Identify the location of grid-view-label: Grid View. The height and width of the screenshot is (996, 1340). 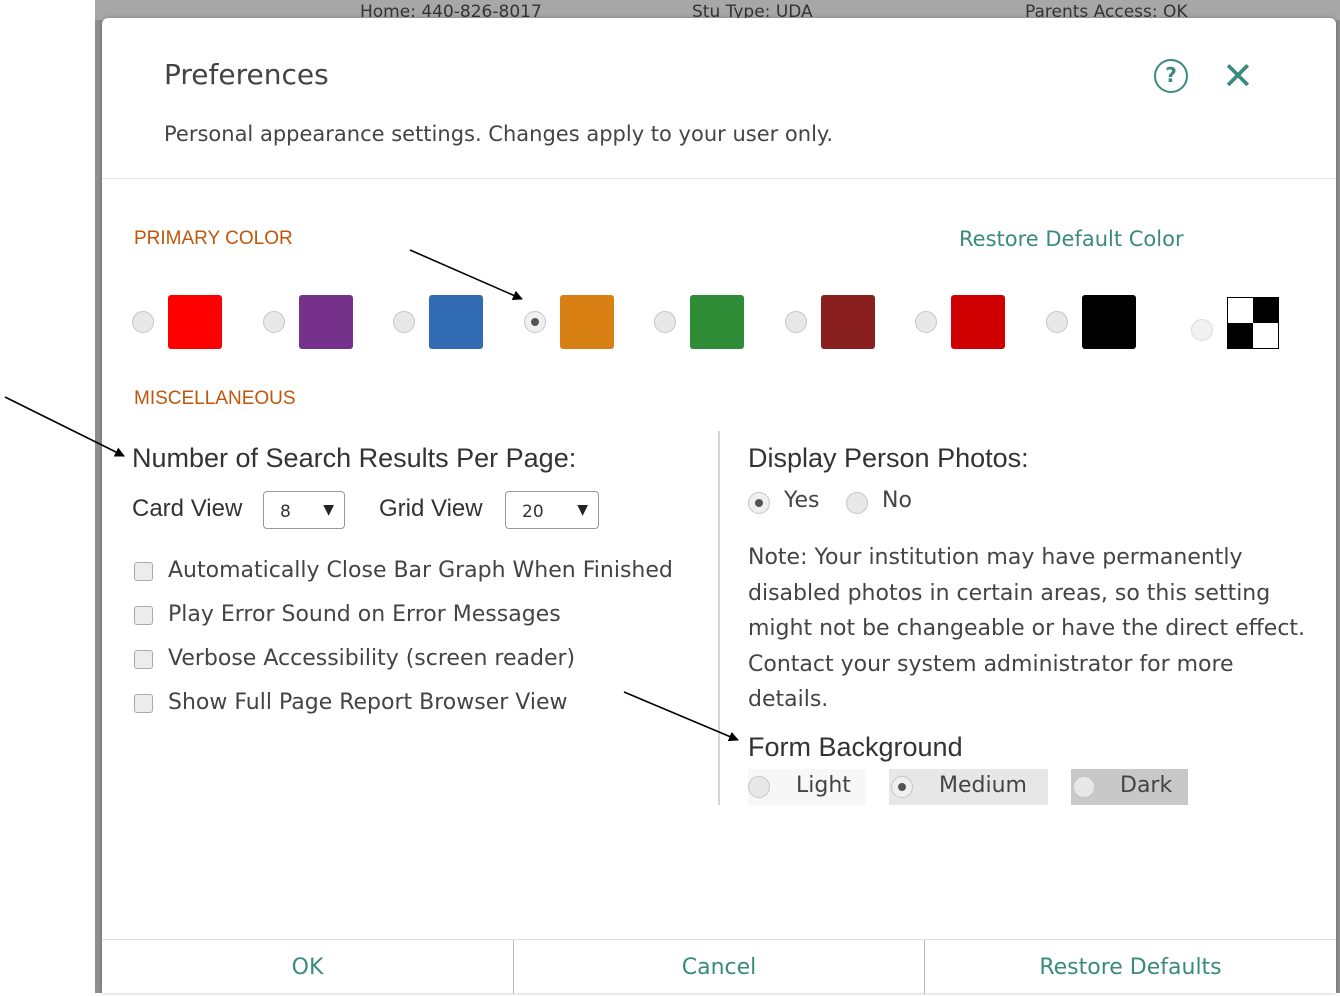
(431, 508).